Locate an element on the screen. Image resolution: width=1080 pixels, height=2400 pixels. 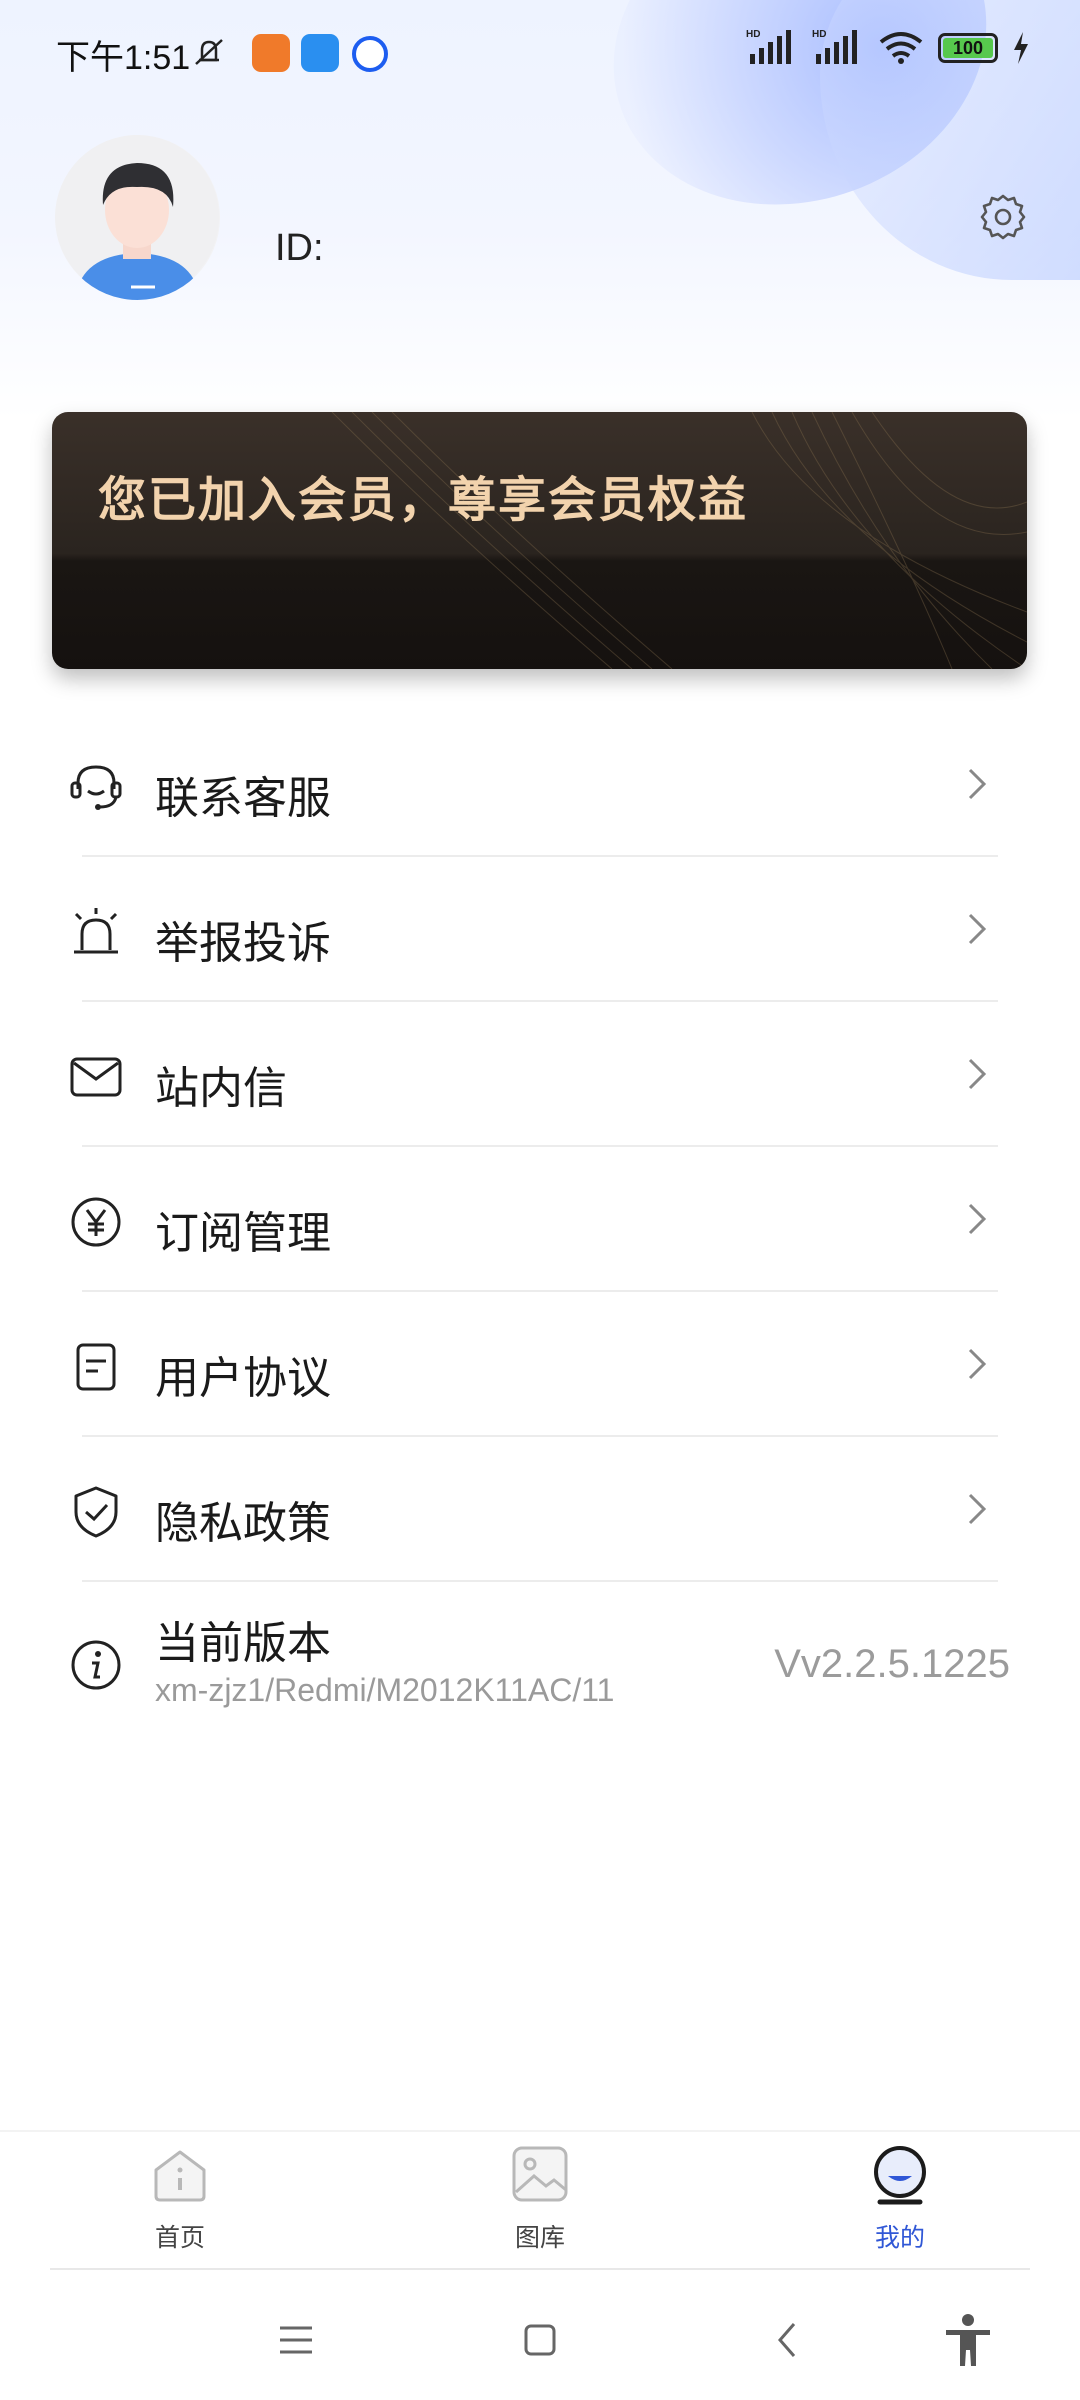
menu-item-label: 举报投诉 is located at coordinates (243, 943).